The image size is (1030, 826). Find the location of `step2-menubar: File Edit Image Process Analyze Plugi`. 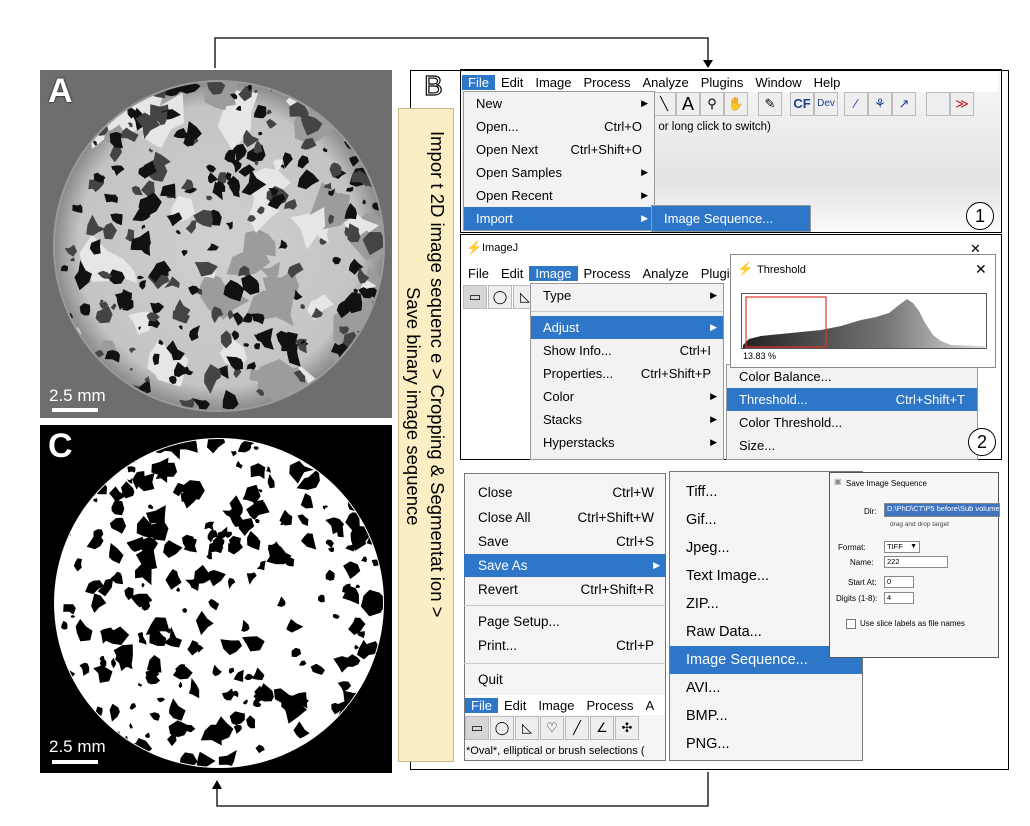

step2-menubar: File Edit Image Process Analyze Plugi is located at coordinates (598, 273).